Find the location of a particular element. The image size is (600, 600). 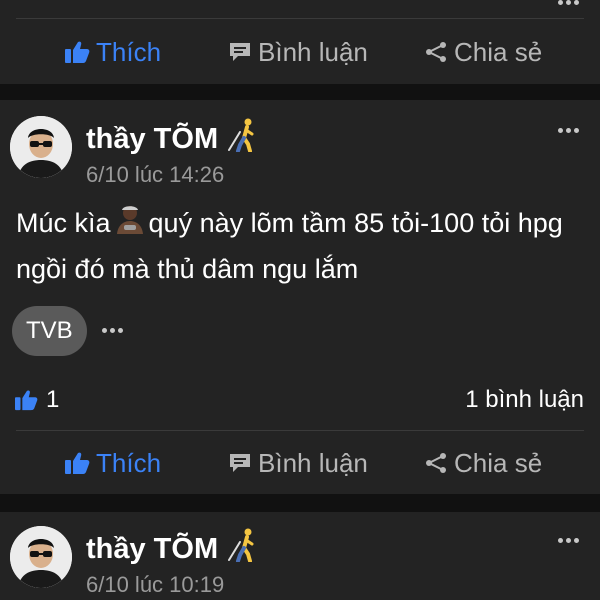

post-card: thầy TÕM 6/10 lúc 10:19 is located at coordinates (300, 556).